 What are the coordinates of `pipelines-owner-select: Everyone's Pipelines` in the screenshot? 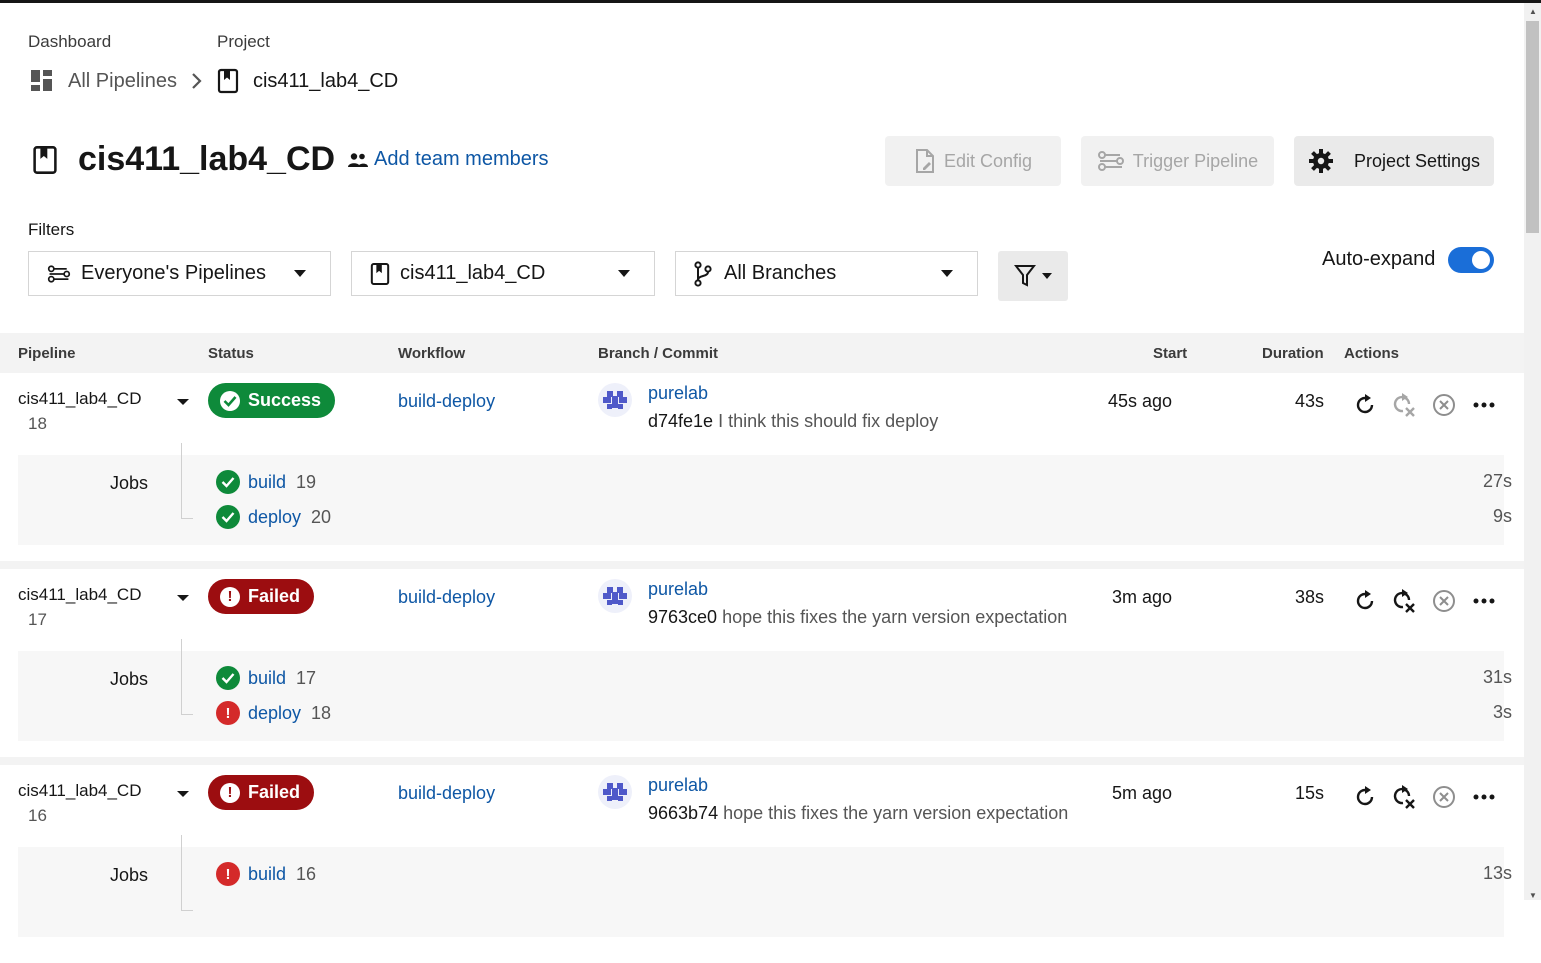 It's located at (179, 273).